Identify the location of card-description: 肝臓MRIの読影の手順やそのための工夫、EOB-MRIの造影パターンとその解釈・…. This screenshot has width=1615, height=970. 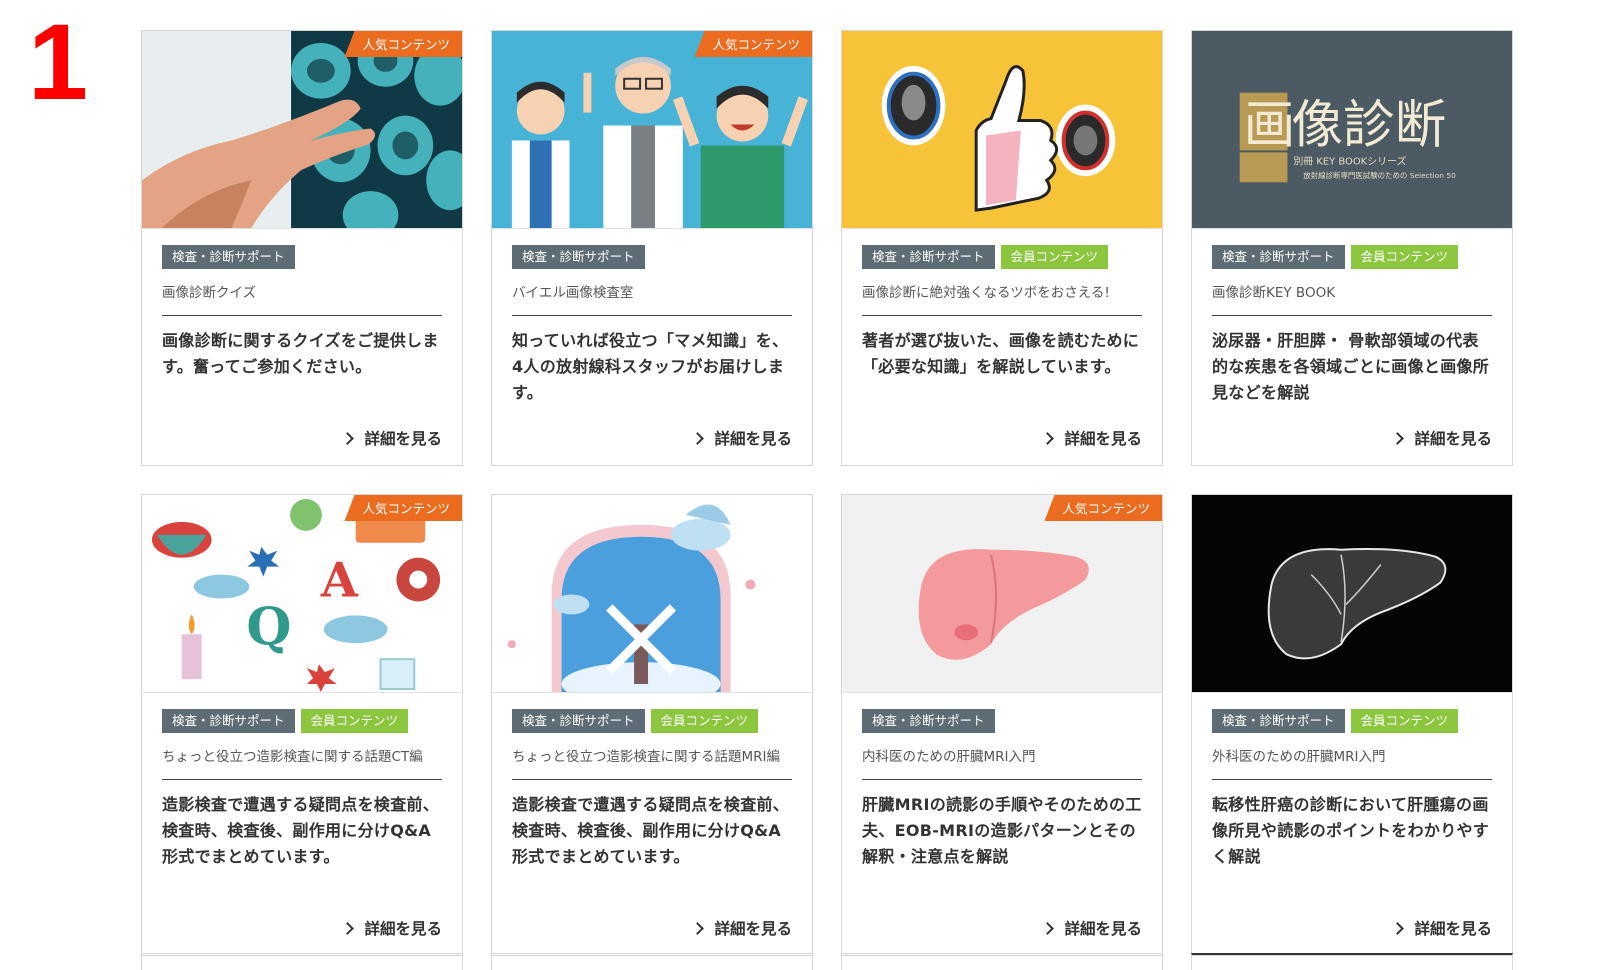
(1002, 830).